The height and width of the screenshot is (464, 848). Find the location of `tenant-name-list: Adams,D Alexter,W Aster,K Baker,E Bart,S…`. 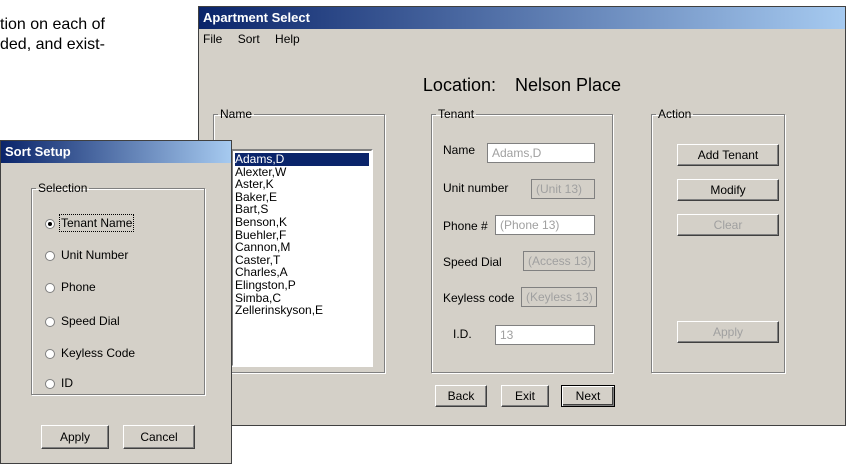

tenant-name-list: Adams,D Alexter,W Aster,K Baker,E Bart,S… is located at coordinates (302, 258).